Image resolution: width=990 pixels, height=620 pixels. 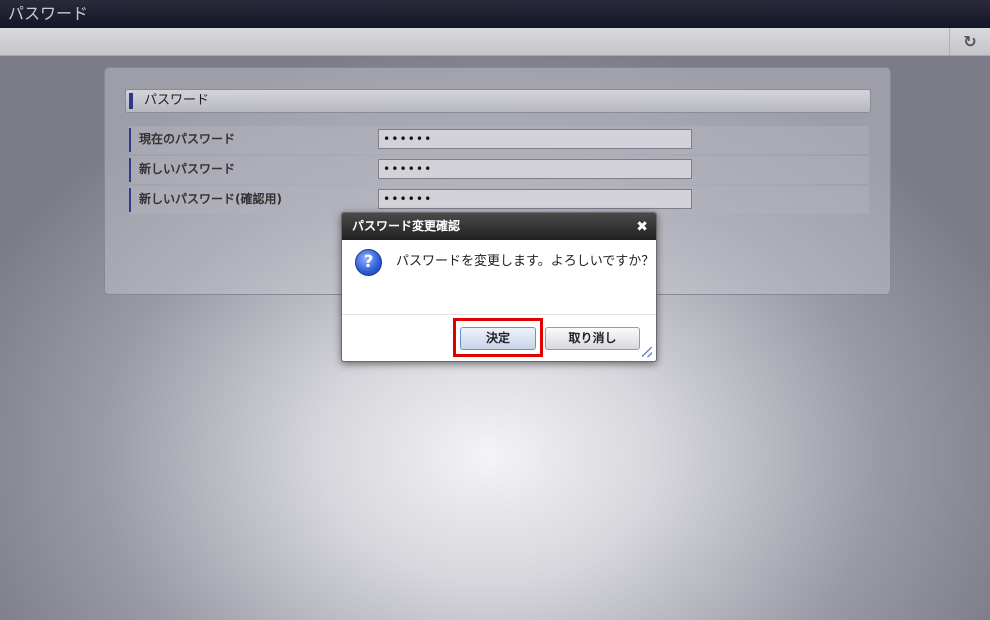 What do you see at coordinates (499, 226) in the screenshot?
I see `dialog-title: パスワード変更確認` at bounding box center [499, 226].